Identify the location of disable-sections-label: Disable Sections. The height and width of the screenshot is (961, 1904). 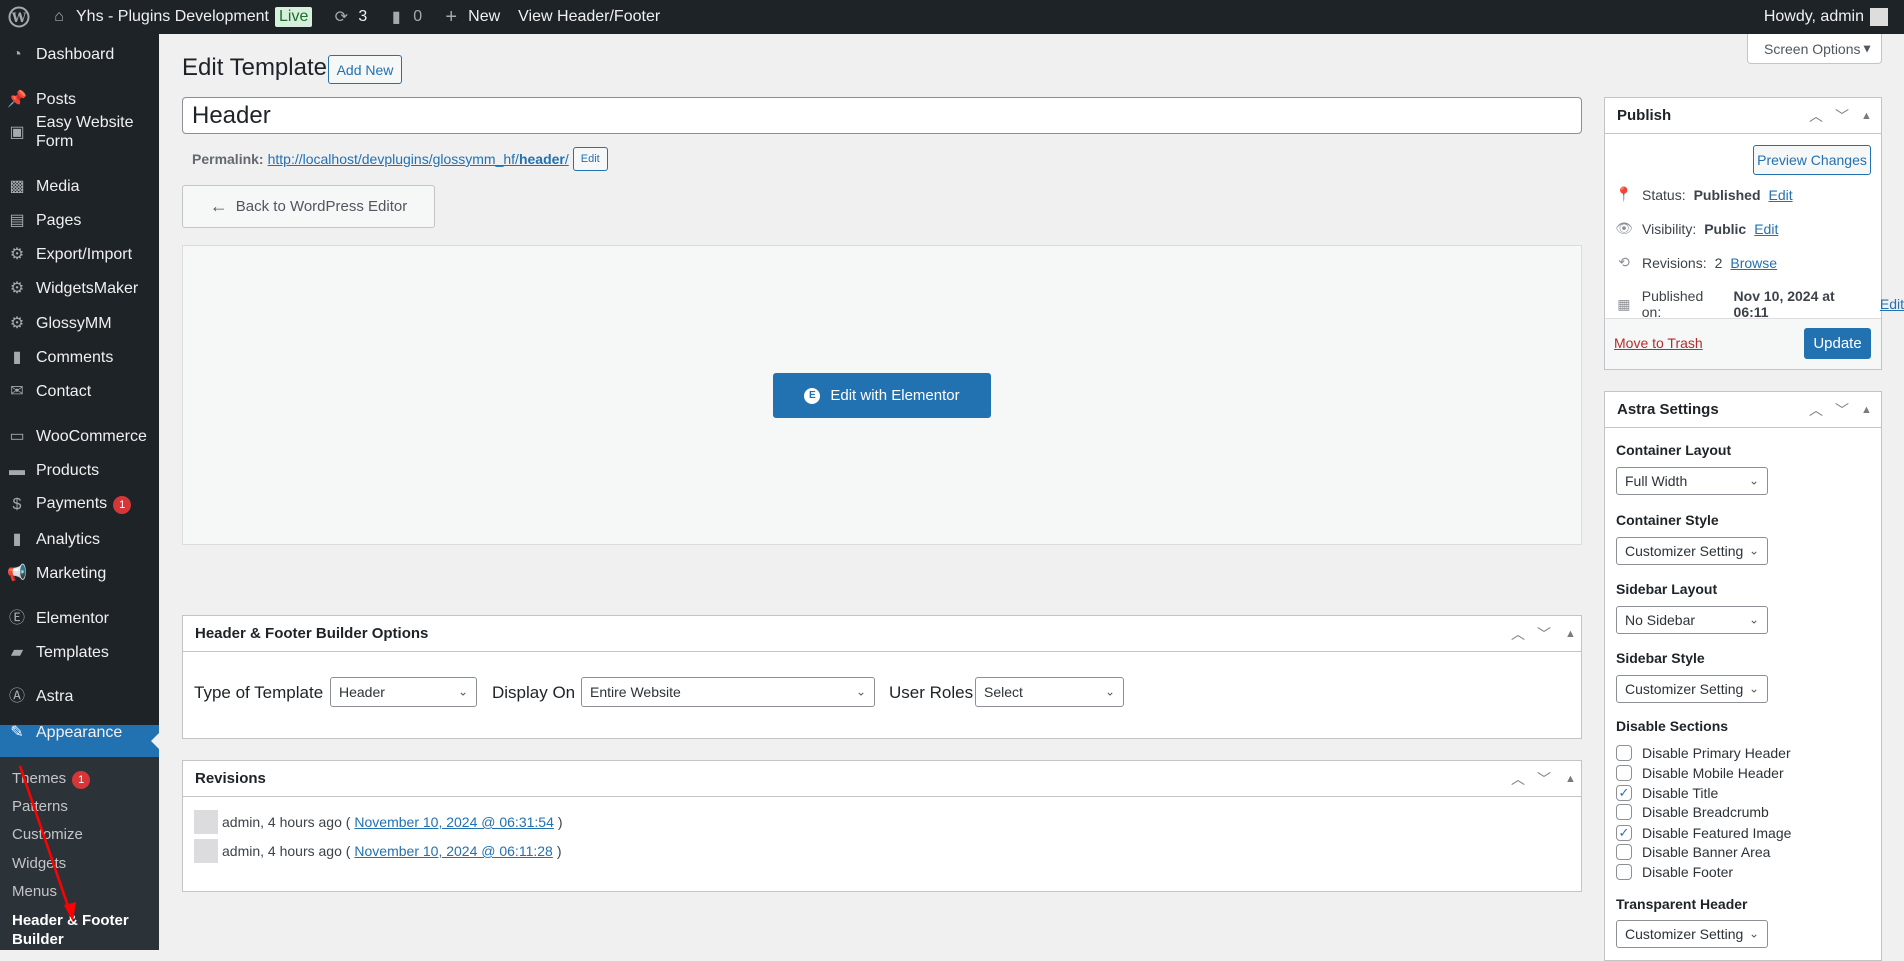
(1672, 726).